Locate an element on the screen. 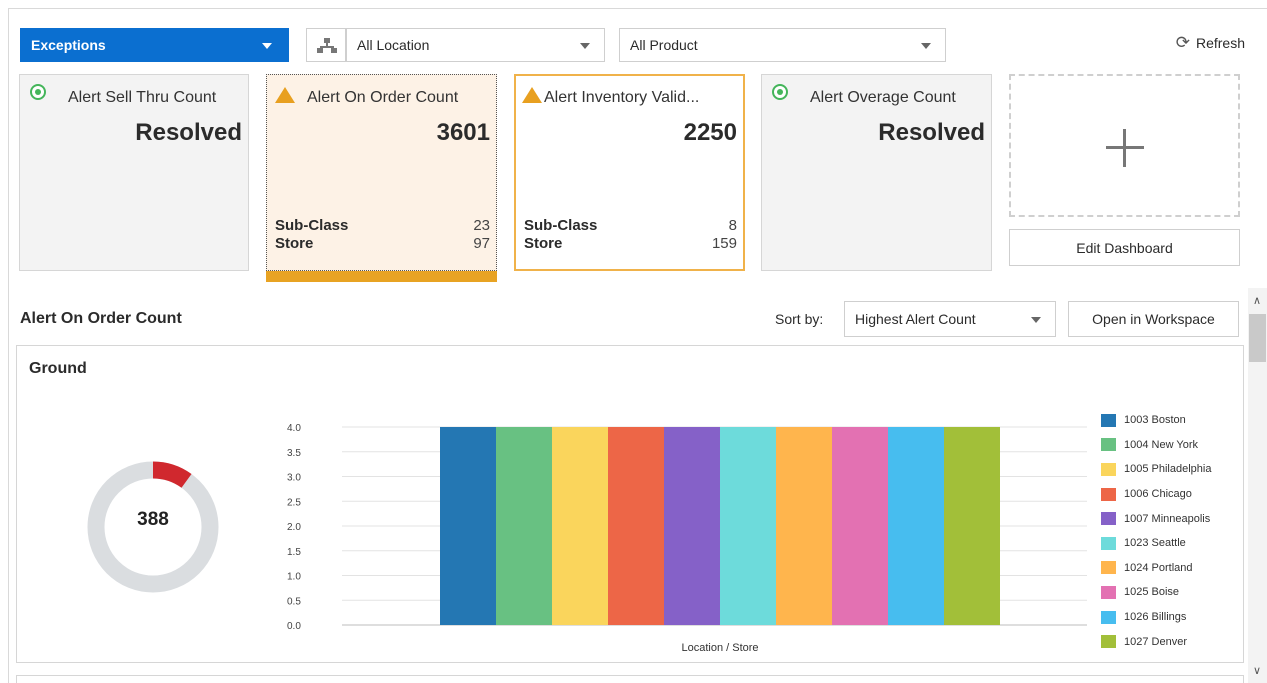 Image resolution: width=1267 pixels, height=683 pixels. y-tick-label: 2.5 is located at coordinates (294, 502).